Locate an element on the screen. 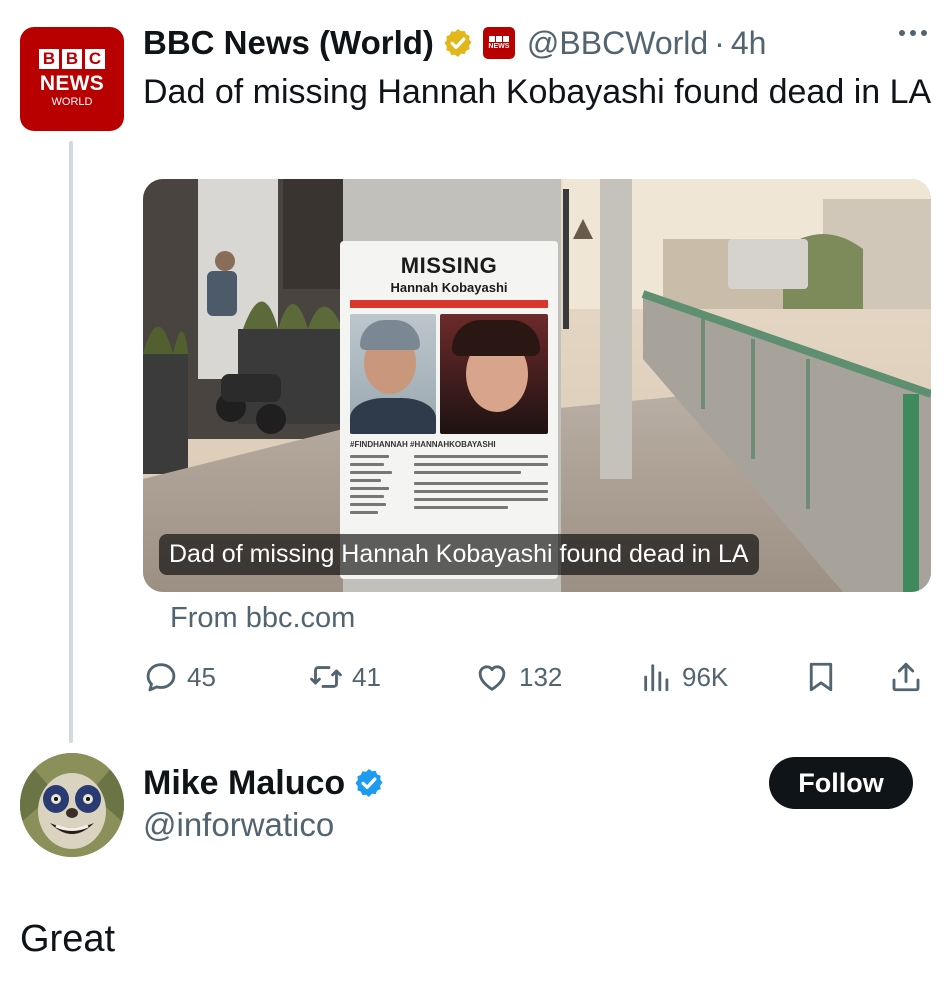 The height and width of the screenshot is (1000, 951). poster-hashtags: #FINDHANNAH #HANNAHKOBAYASHI is located at coordinates (423, 444).